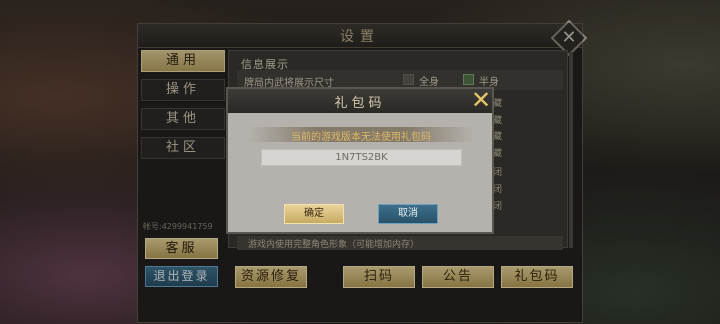 The height and width of the screenshot is (324, 720). What do you see at coordinates (360, 103) in the screenshot?
I see `dialog-title: 礼包码` at bounding box center [360, 103].